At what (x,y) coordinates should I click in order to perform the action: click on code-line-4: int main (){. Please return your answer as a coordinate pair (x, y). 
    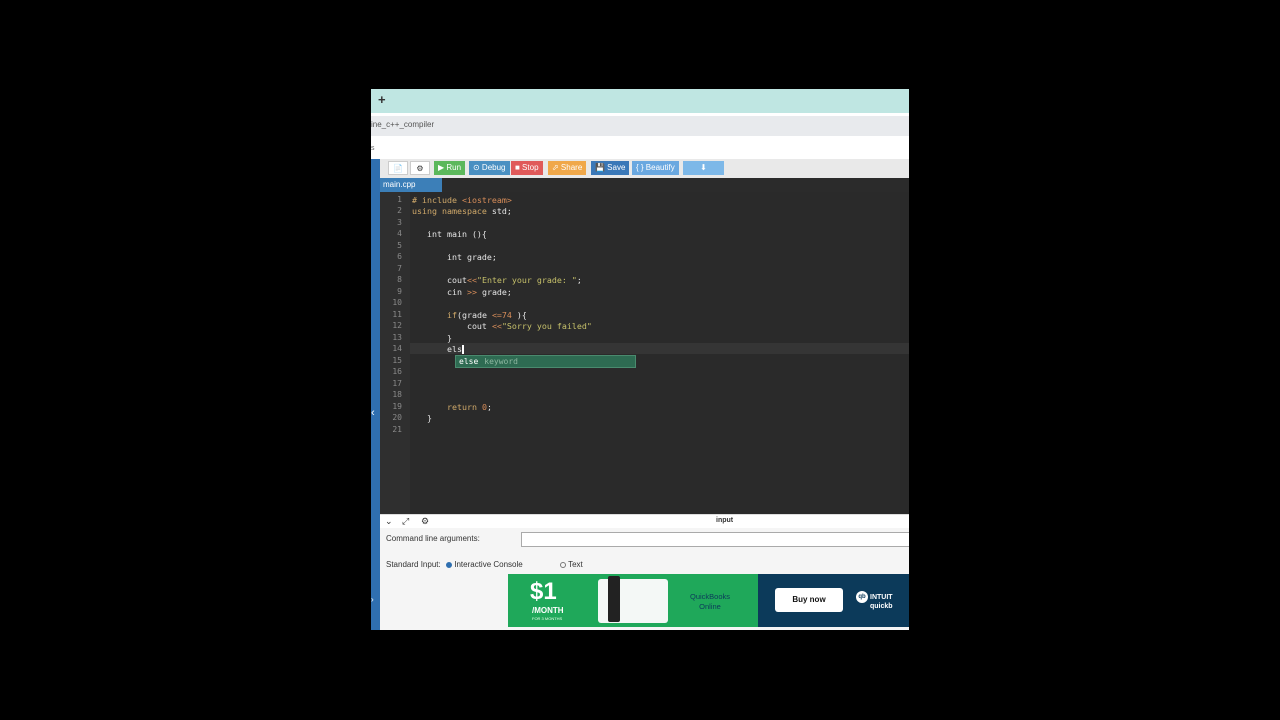
    Looking at the image, I should click on (449, 234).